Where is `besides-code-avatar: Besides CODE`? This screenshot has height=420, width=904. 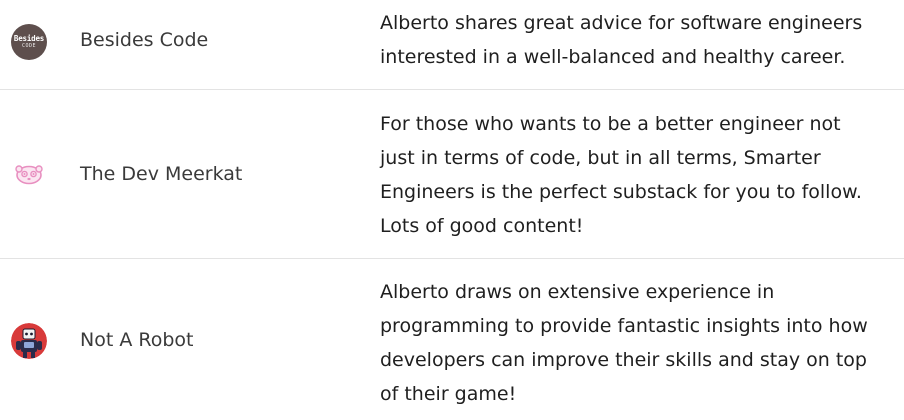 besides-code-avatar: Besides CODE is located at coordinates (29, 42).